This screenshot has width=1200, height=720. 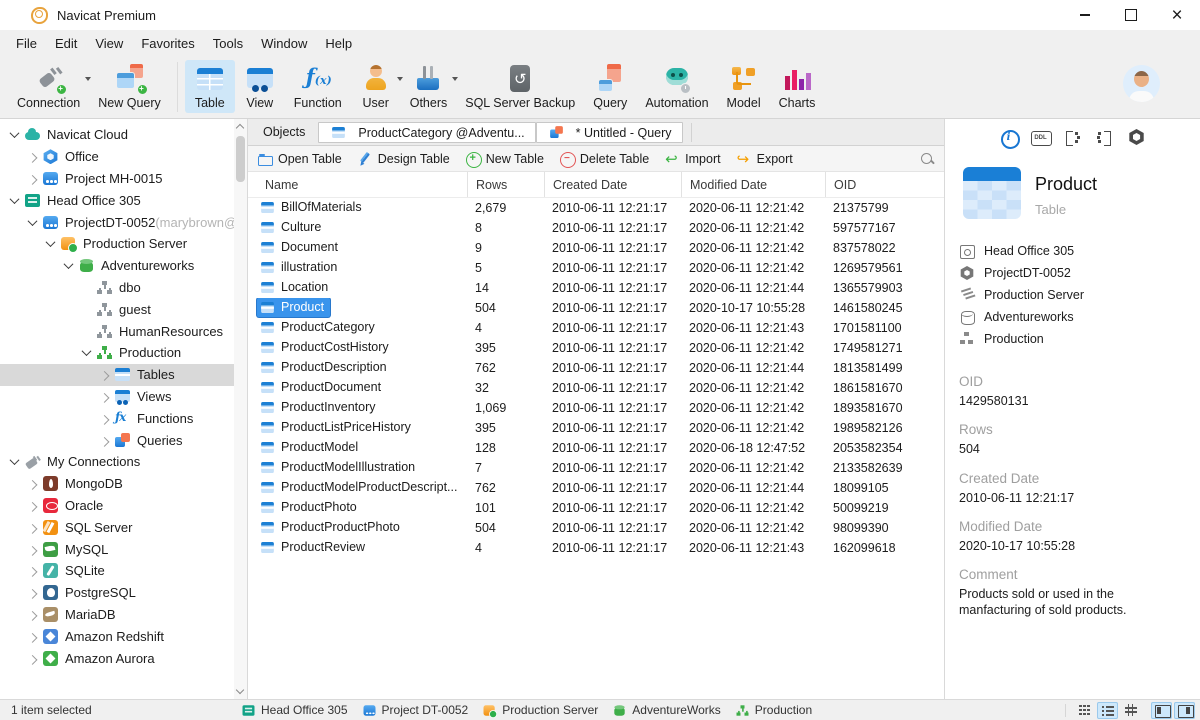 I want to click on toolbar-button-charts: Charts, so click(x=797, y=86).